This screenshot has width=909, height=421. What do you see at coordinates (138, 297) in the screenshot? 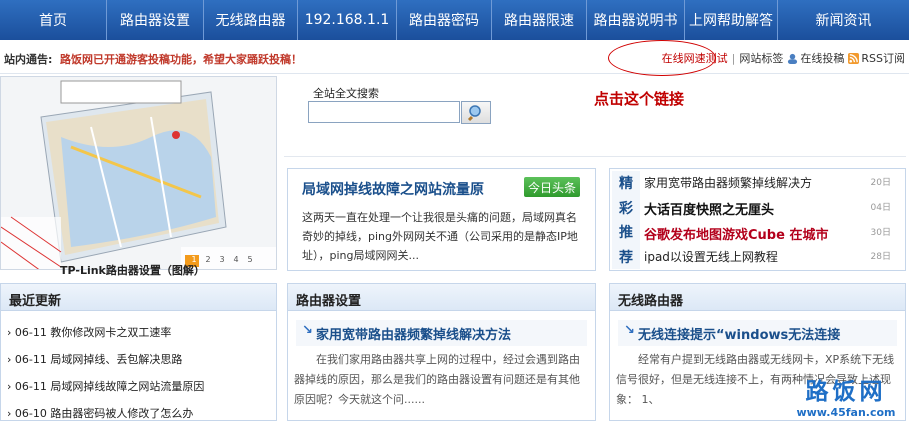
I see `latest-heading: 最近更新` at bounding box center [138, 297].